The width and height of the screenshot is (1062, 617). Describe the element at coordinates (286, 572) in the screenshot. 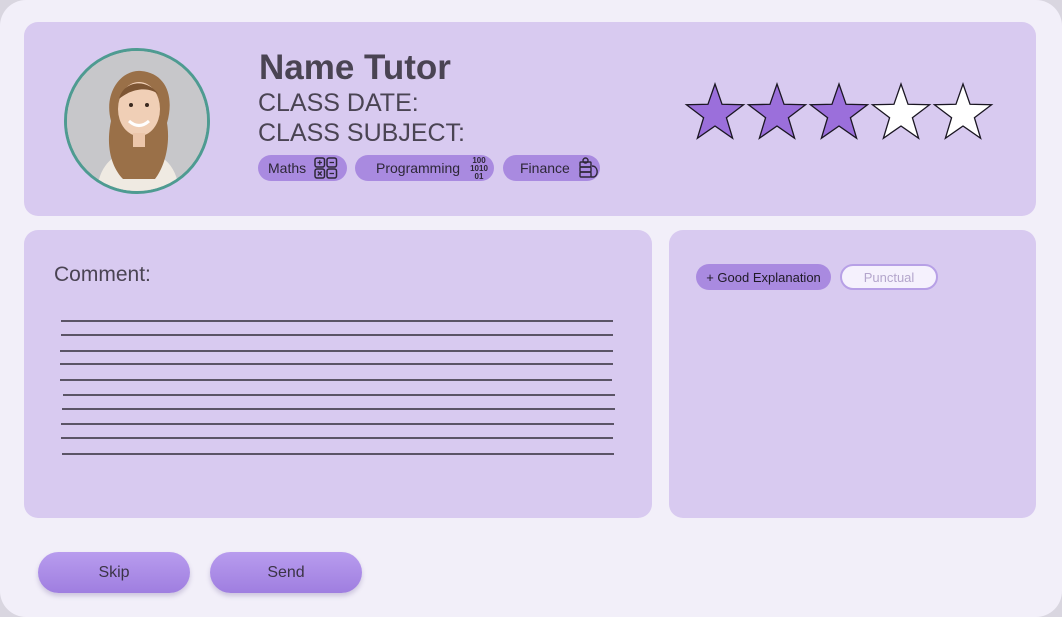

I see `send-button: Send` at that location.